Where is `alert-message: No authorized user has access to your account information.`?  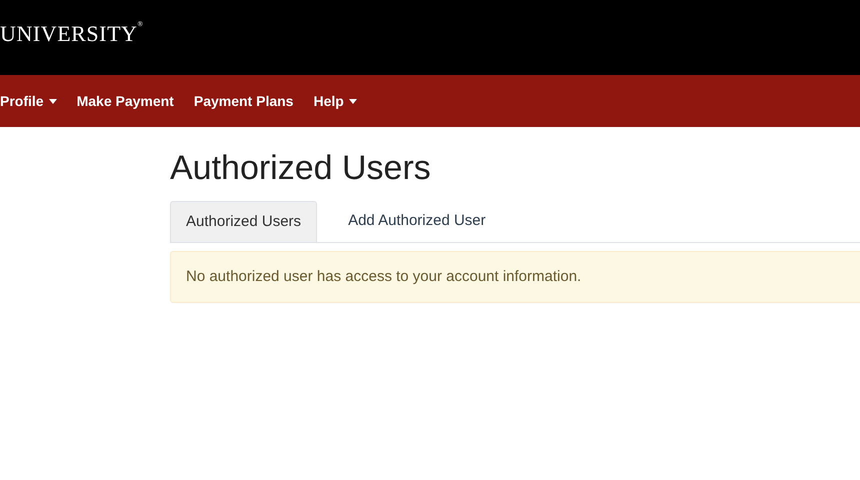
alert-message: No authorized user has access to your account information. is located at coordinates (515, 277).